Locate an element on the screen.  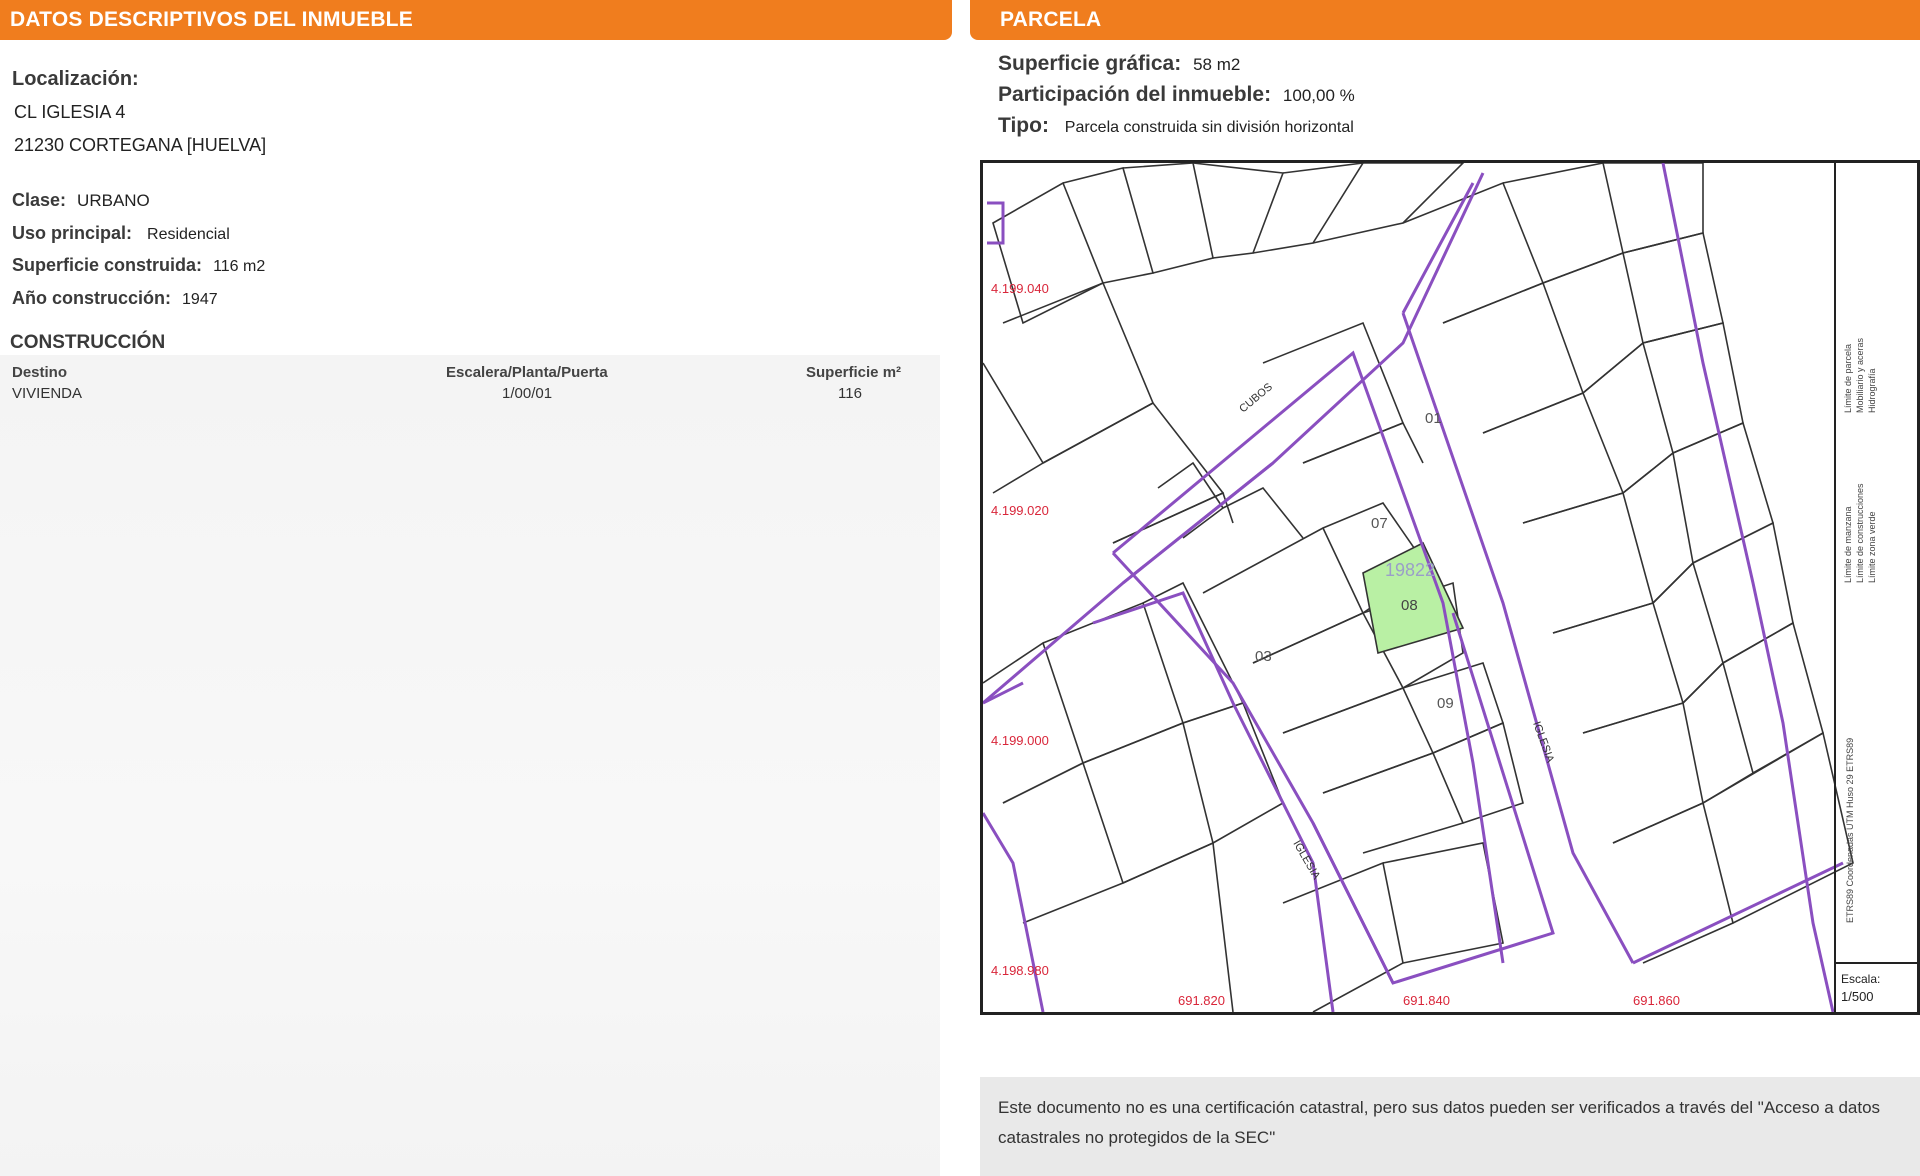
coord-x-label: 691.840 is located at coordinates (1426, 1000).